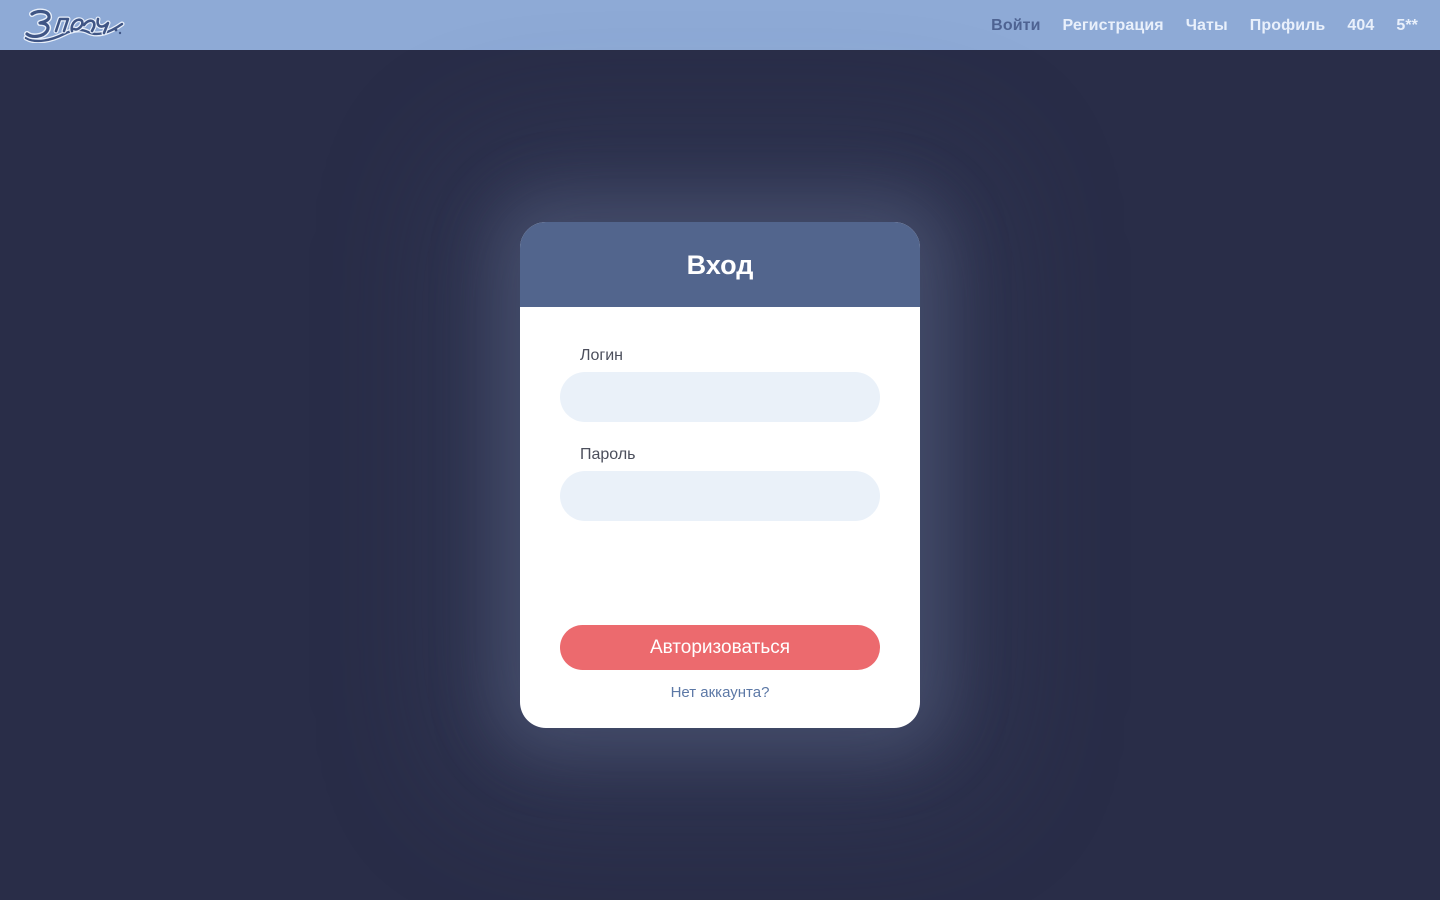 This screenshot has height=900, width=1440. Describe the element at coordinates (1015, 26) in the screenshot. I see `nav-item-login: Войти` at that location.